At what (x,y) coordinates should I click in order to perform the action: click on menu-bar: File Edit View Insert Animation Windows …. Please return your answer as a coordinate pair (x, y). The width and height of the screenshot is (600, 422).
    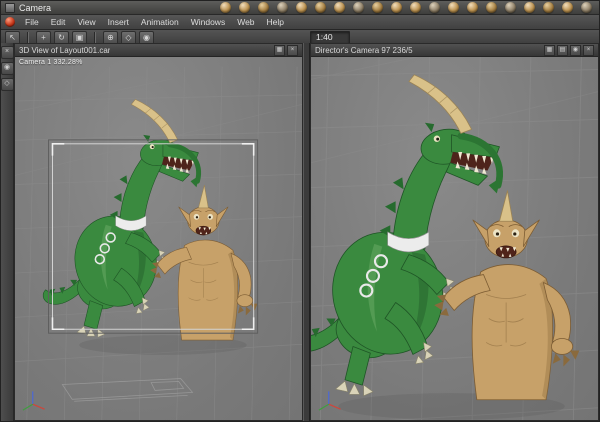
    Looking at the image, I should click on (300, 22).